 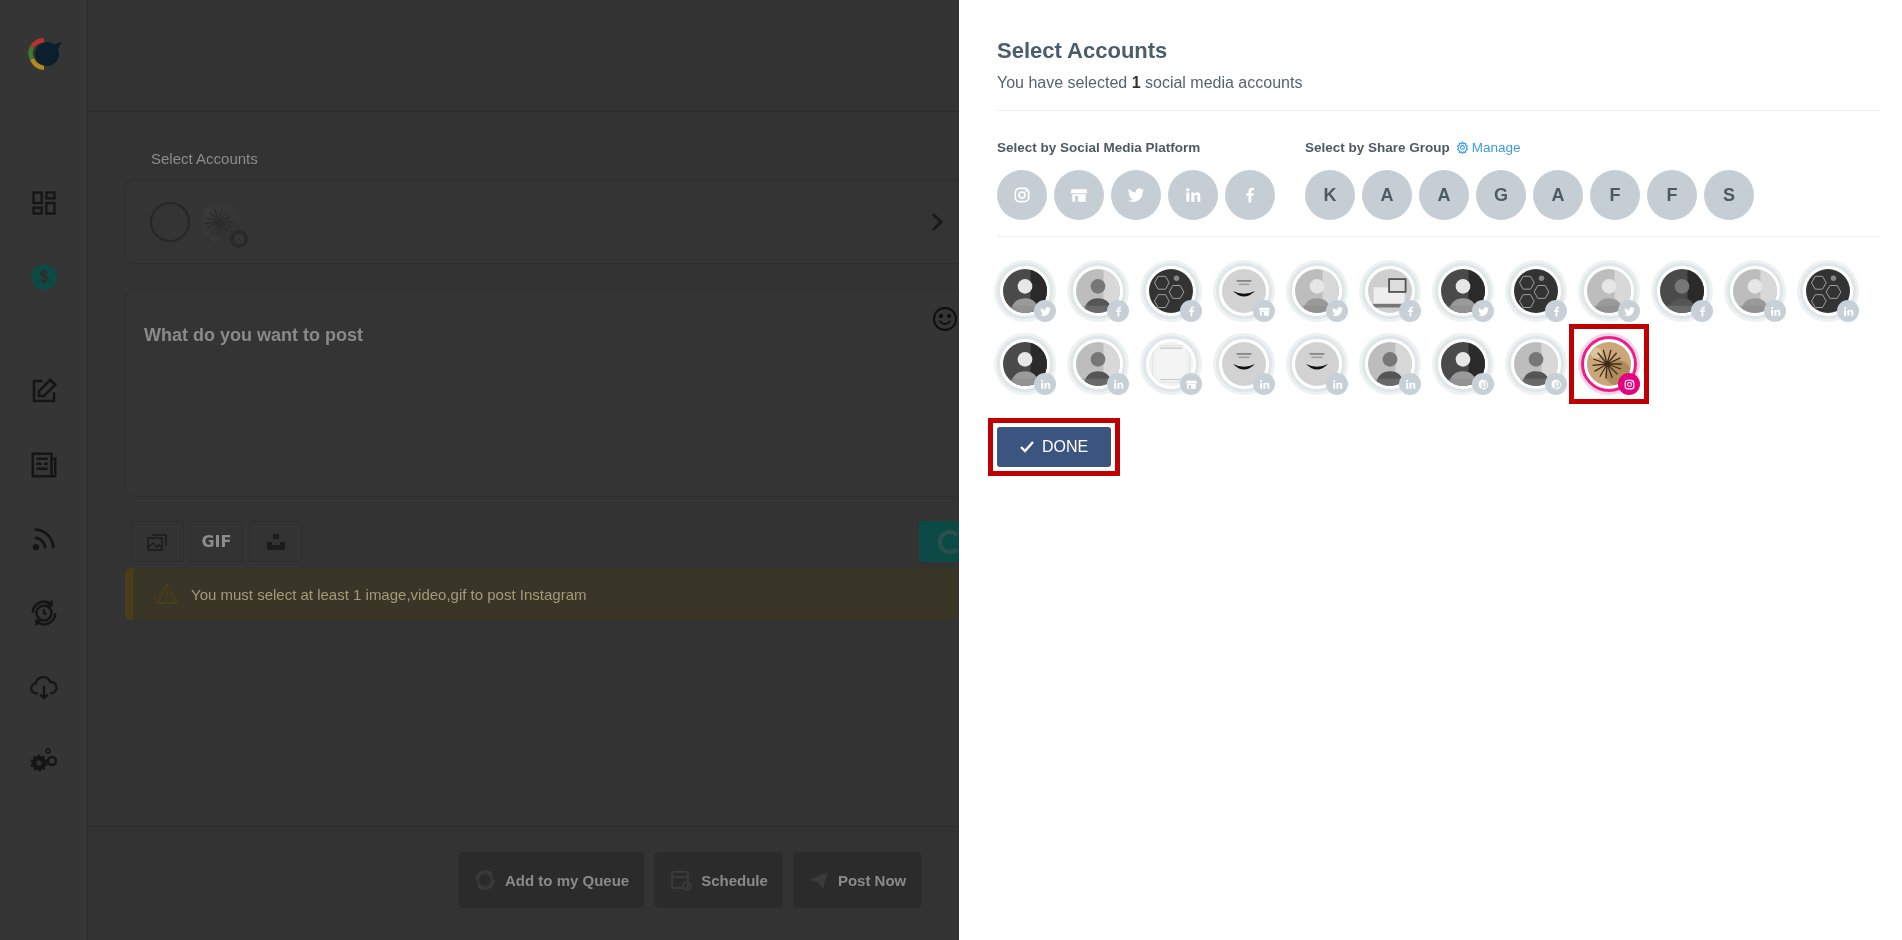 I want to click on field-label: Select Accounts, so click(x=204, y=158).